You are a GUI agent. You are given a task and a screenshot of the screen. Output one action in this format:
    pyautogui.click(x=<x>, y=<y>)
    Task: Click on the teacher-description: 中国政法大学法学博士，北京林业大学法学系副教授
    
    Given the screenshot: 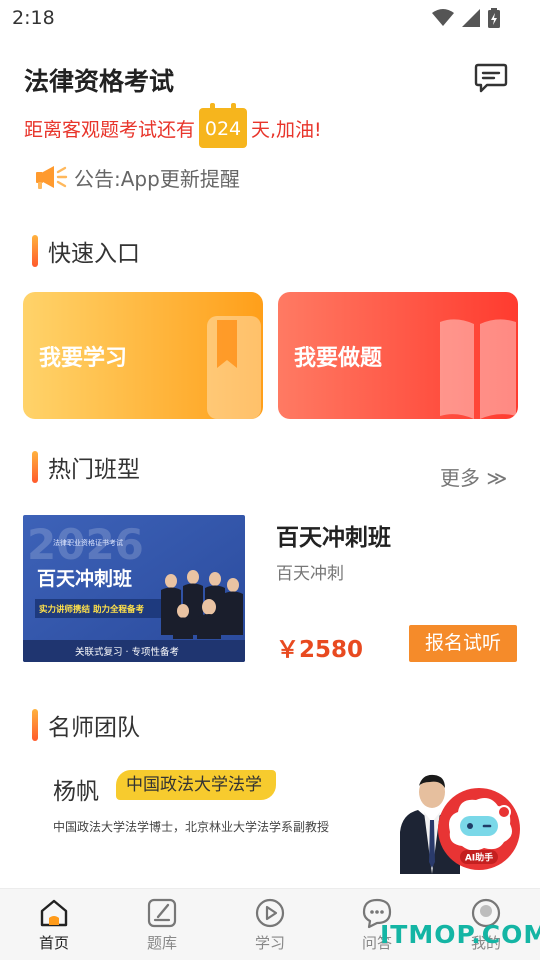 What is the action you would take?
    pyautogui.click(x=191, y=827)
    